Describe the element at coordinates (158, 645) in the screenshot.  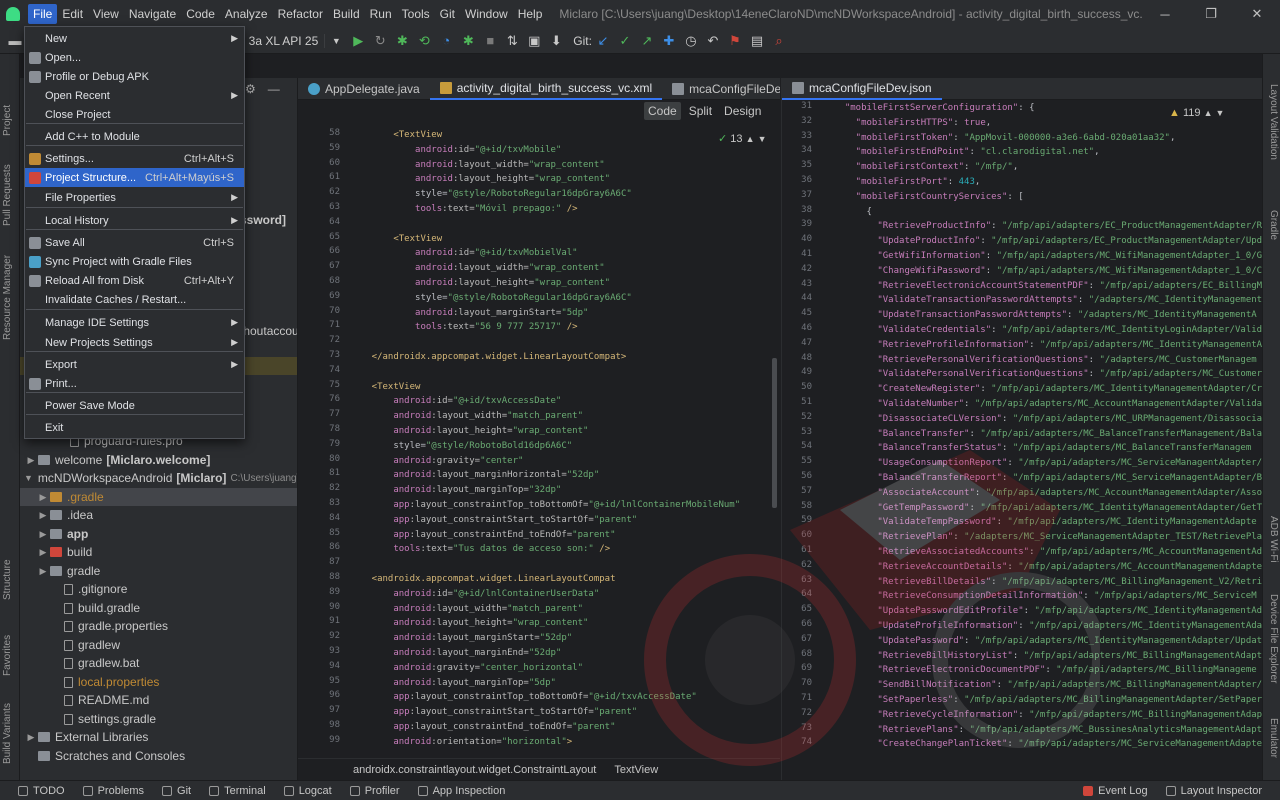
I see `tree-row: gradlew` at that location.